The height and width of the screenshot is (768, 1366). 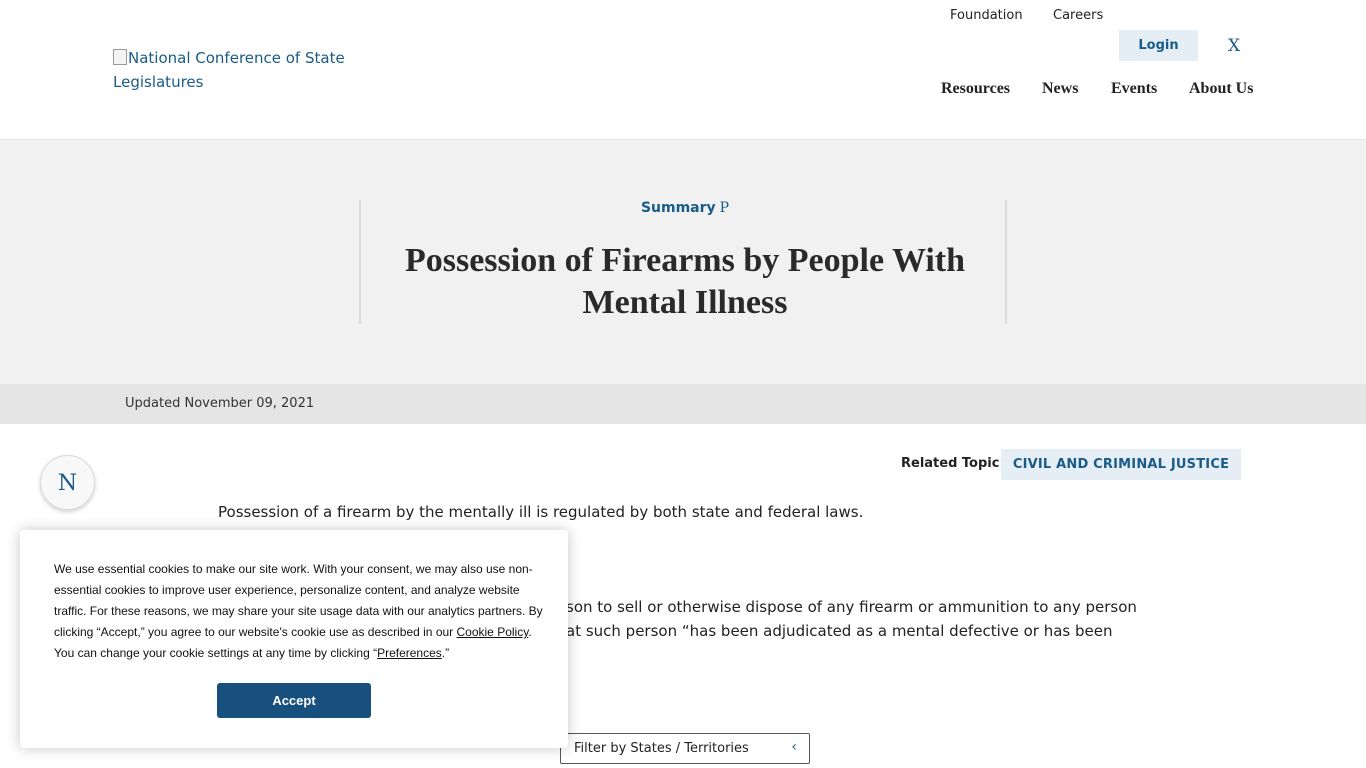 I want to click on broken-image-icon, so click(x=120, y=57).